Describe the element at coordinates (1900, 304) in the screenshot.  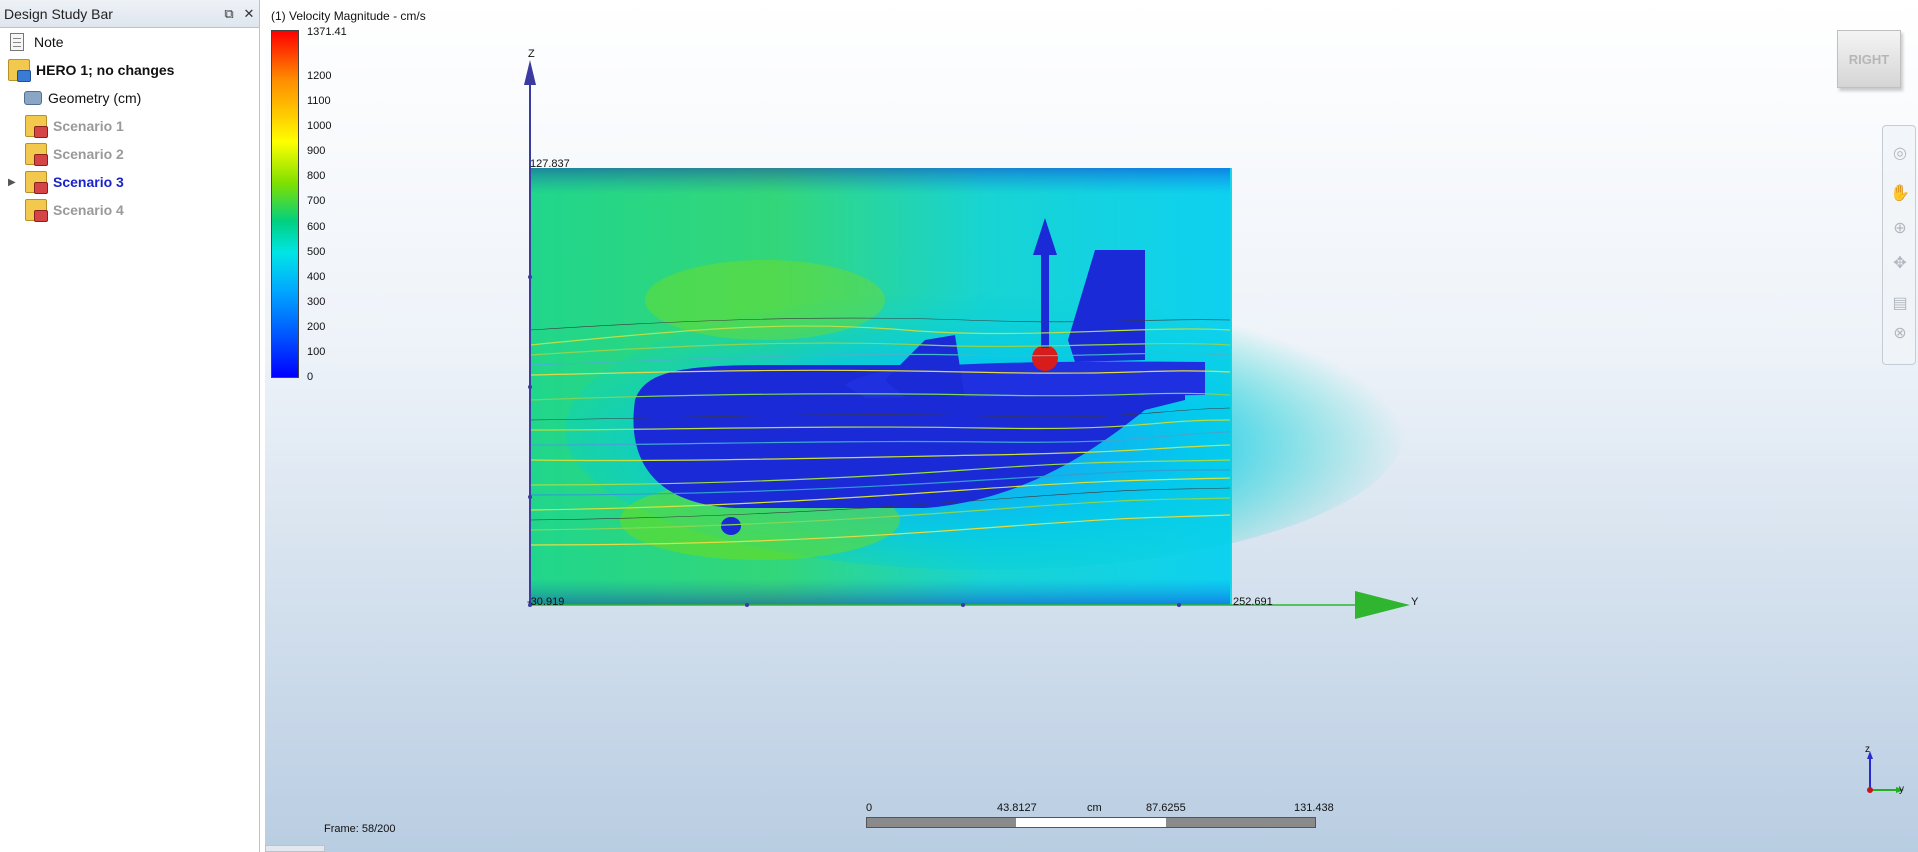
I see `display-icon: ▤` at that location.